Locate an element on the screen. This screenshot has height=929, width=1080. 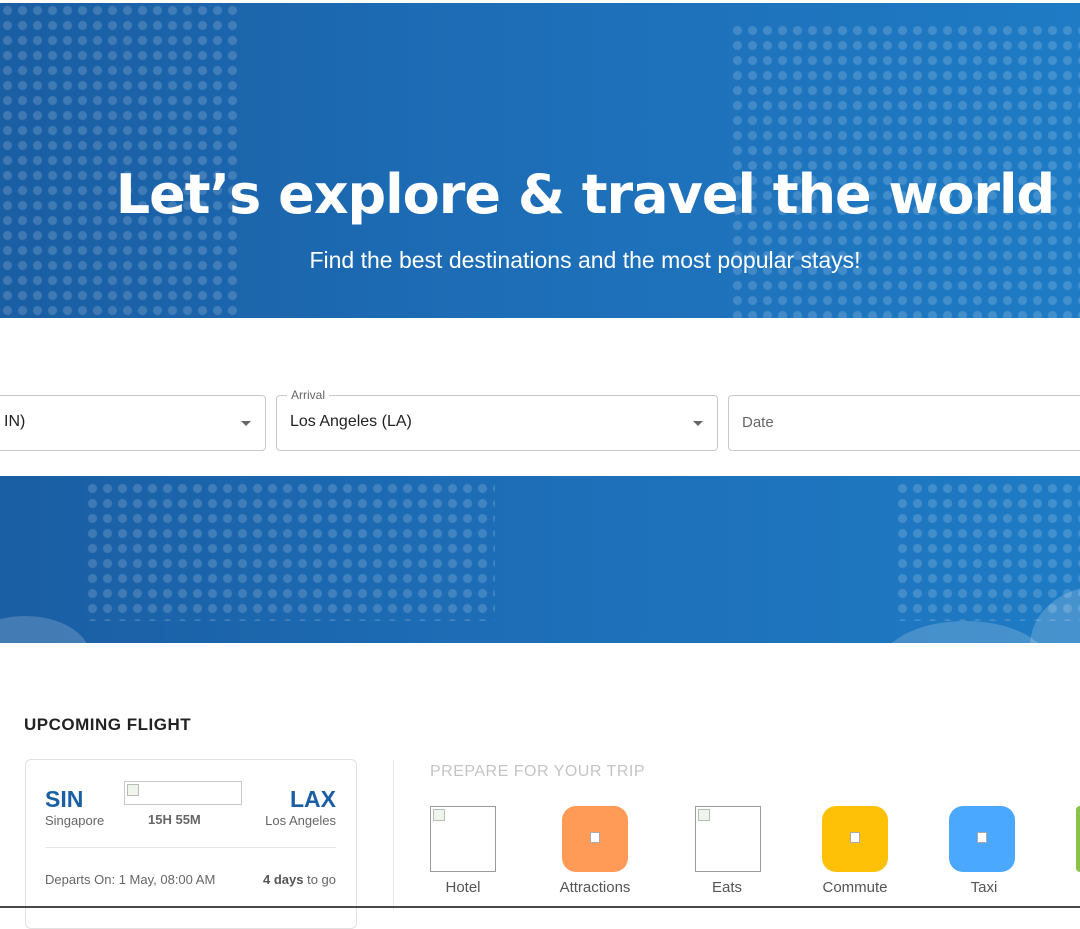
days-suffix: to go is located at coordinates (319, 879).